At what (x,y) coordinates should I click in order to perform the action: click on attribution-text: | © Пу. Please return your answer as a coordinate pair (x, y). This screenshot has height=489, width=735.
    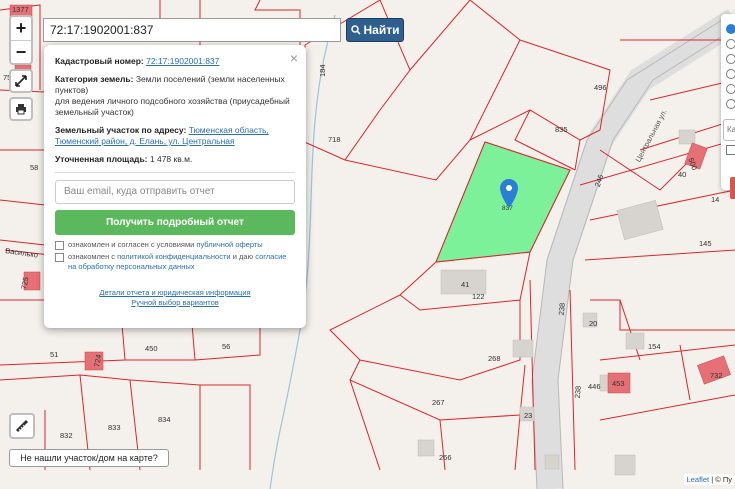
    Looking at the image, I should click on (721, 479).